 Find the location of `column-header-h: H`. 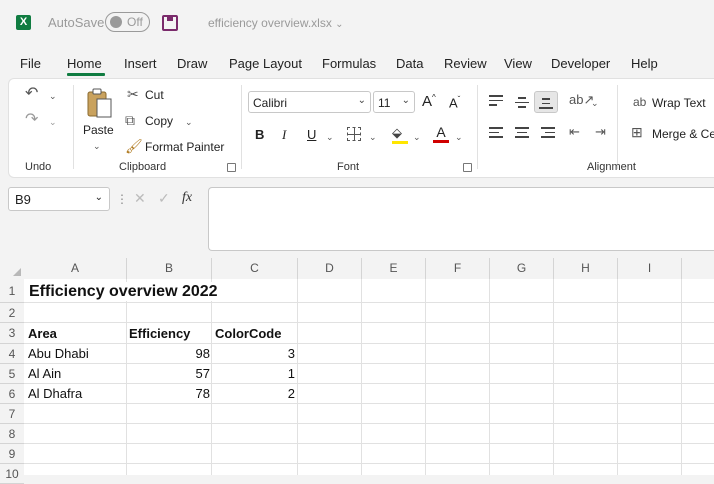

column-header-h: H is located at coordinates (586, 268).